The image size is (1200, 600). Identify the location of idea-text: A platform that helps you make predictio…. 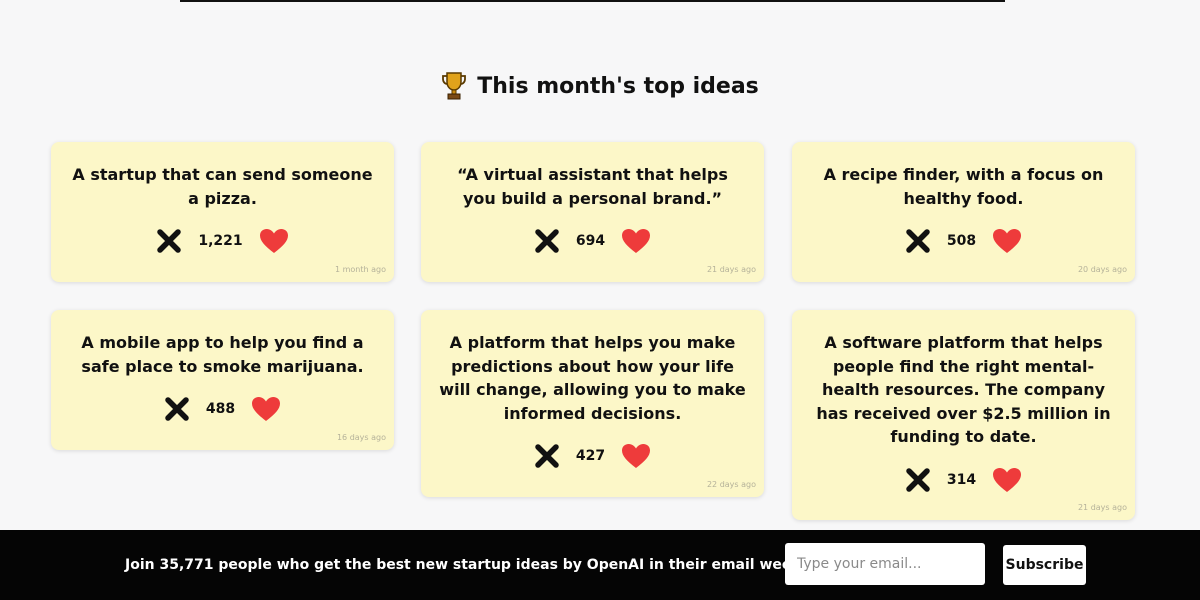
(592, 378).